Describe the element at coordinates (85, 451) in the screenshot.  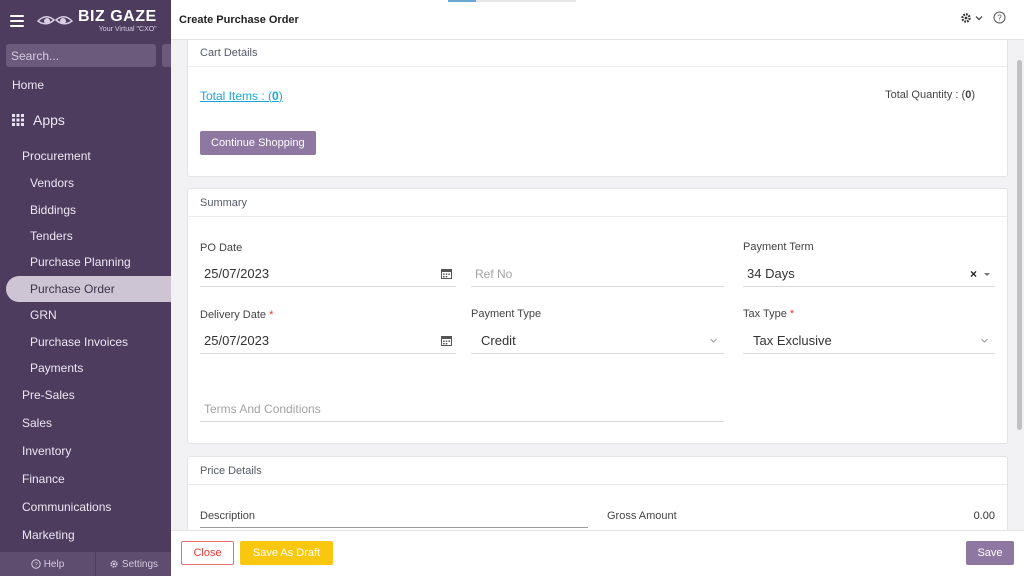
I see `sidebar-item-inventory: Inventory` at that location.